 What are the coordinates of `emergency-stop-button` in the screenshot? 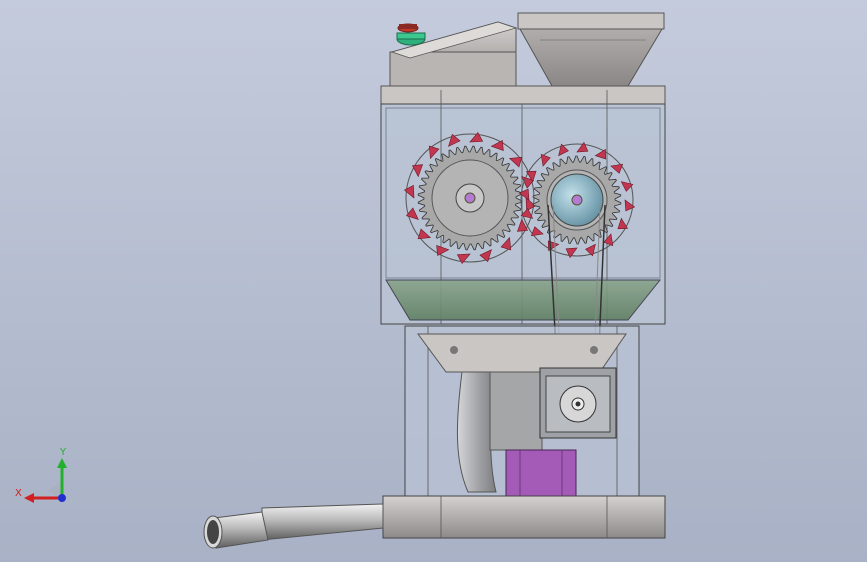 It's located at (411, 34).